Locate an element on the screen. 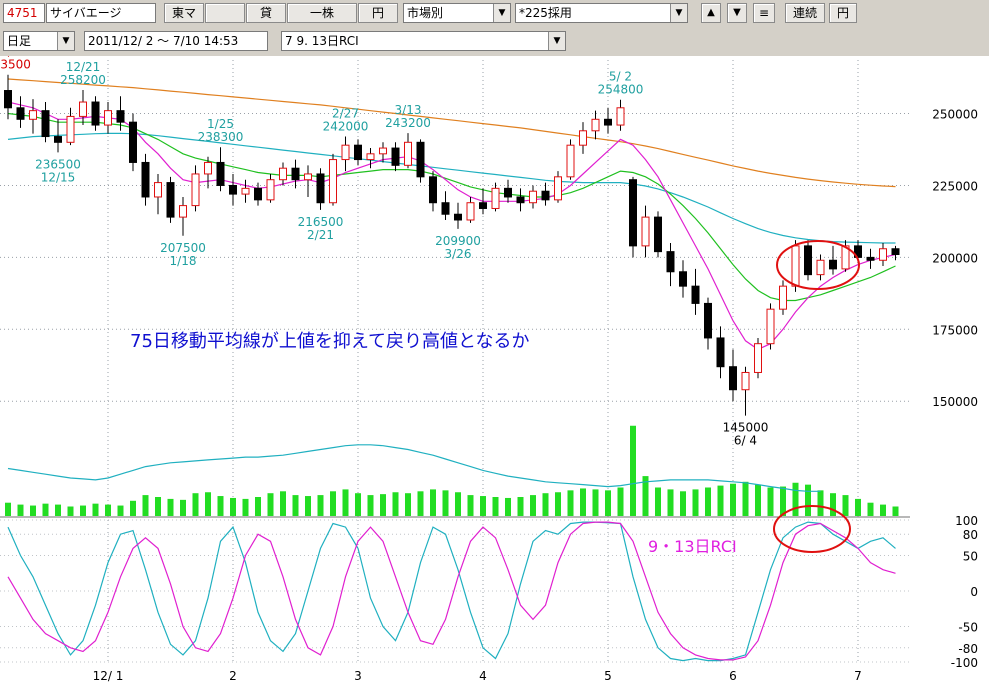 The height and width of the screenshot is (685, 989). peak-label: 2/27 is located at coordinates (345, 114).